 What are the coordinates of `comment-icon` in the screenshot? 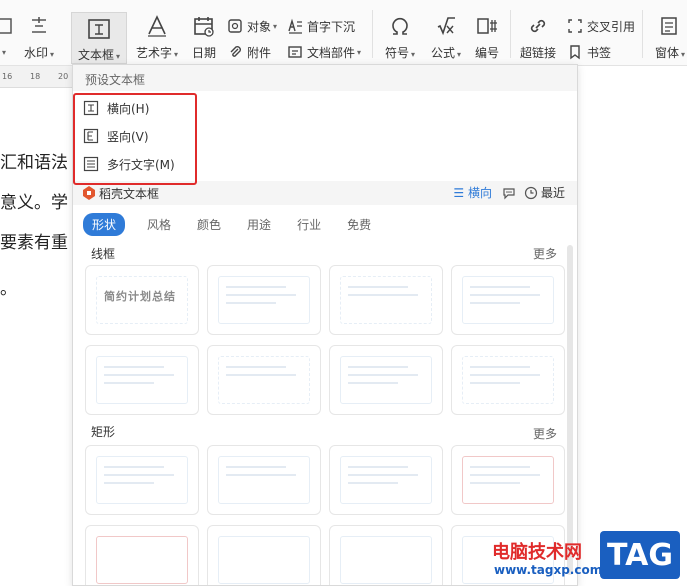 It's located at (509, 193).